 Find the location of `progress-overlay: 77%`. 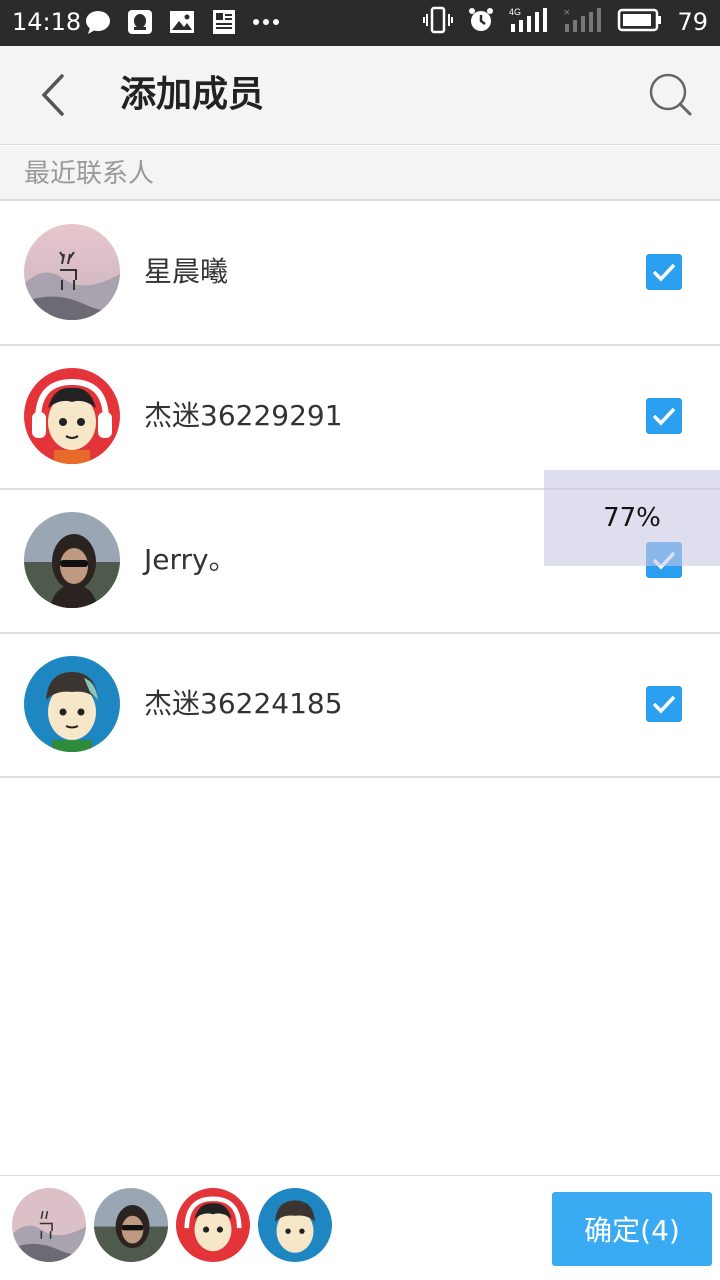

progress-overlay: 77% is located at coordinates (632, 518).